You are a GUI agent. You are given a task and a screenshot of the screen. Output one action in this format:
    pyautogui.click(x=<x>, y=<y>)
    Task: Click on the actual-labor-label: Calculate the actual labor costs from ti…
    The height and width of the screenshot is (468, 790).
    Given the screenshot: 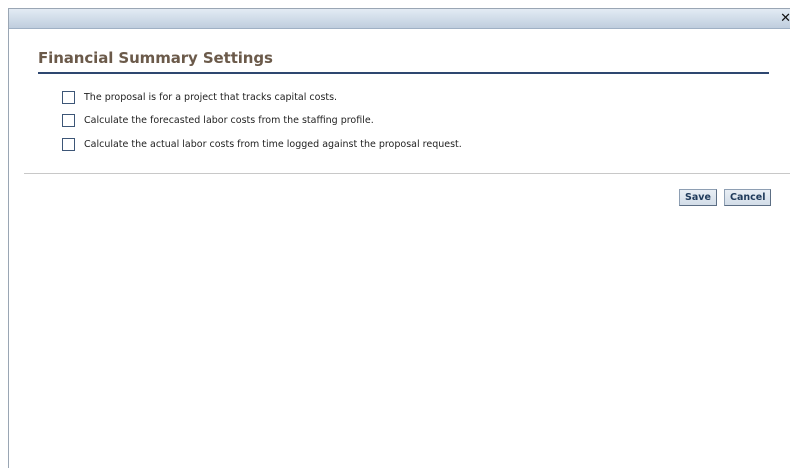 What is the action you would take?
    pyautogui.click(x=273, y=144)
    